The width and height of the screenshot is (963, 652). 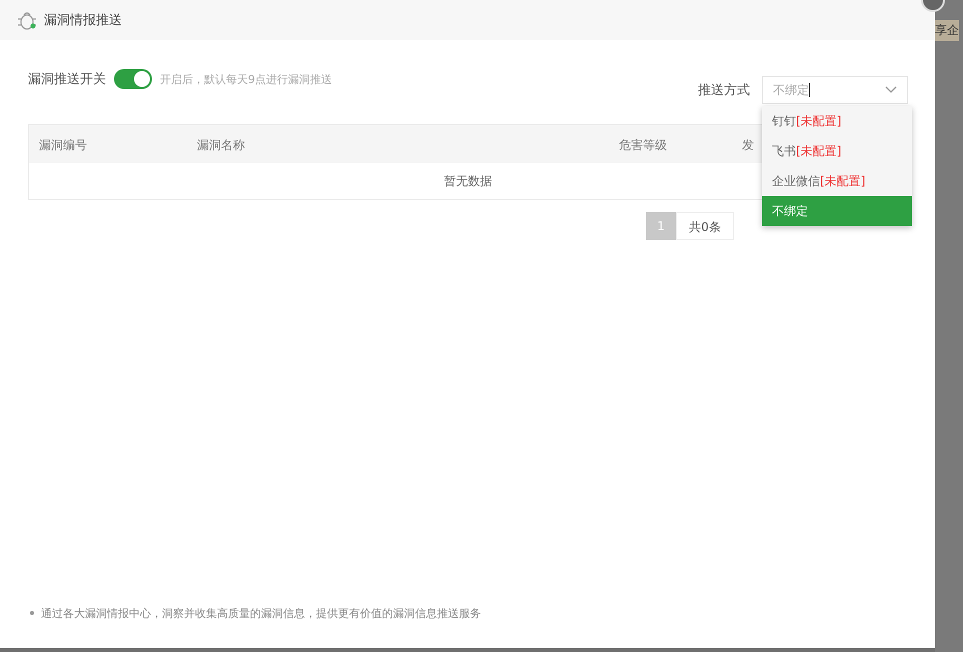 What do you see at coordinates (643, 145) in the screenshot?
I see `column-header: 危害等级` at bounding box center [643, 145].